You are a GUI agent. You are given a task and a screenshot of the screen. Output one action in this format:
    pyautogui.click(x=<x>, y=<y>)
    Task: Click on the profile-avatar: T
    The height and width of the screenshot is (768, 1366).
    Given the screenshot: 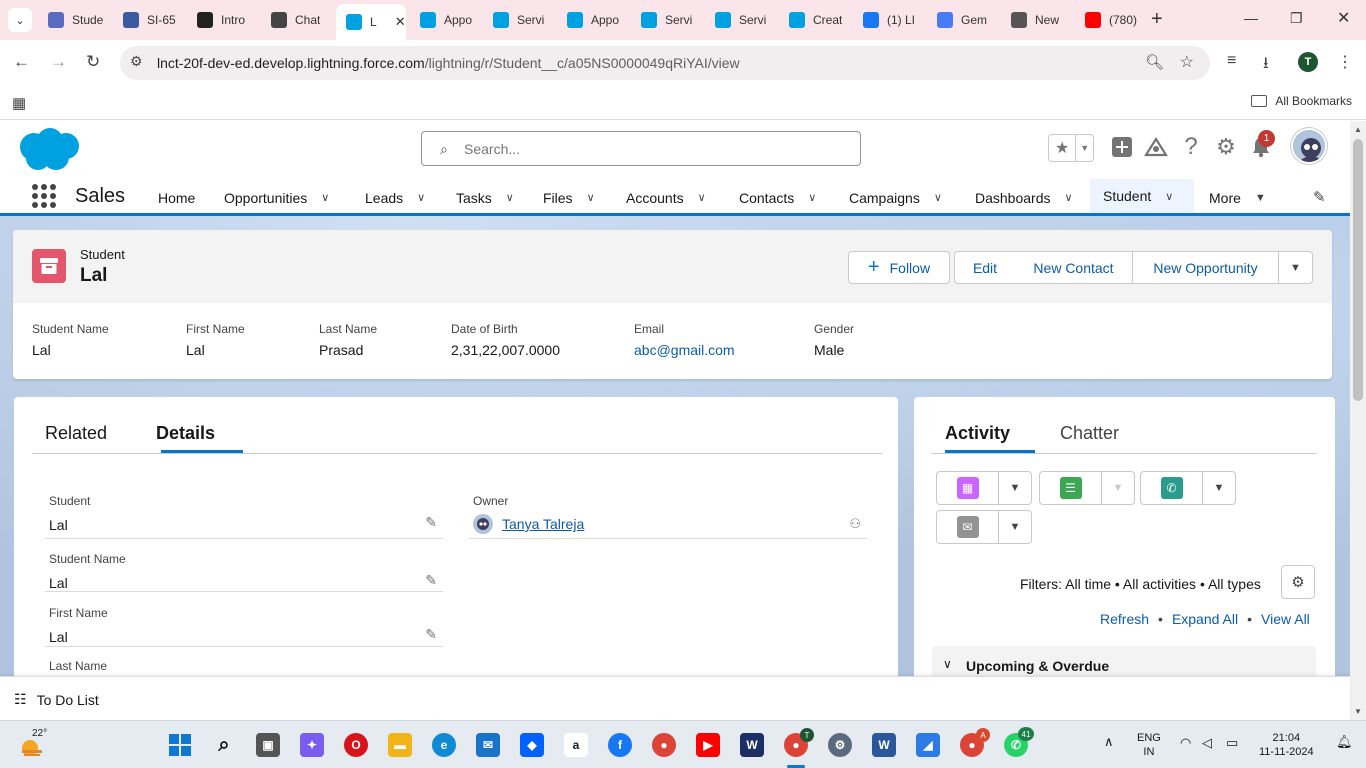 What is the action you would take?
    pyautogui.click(x=1308, y=62)
    